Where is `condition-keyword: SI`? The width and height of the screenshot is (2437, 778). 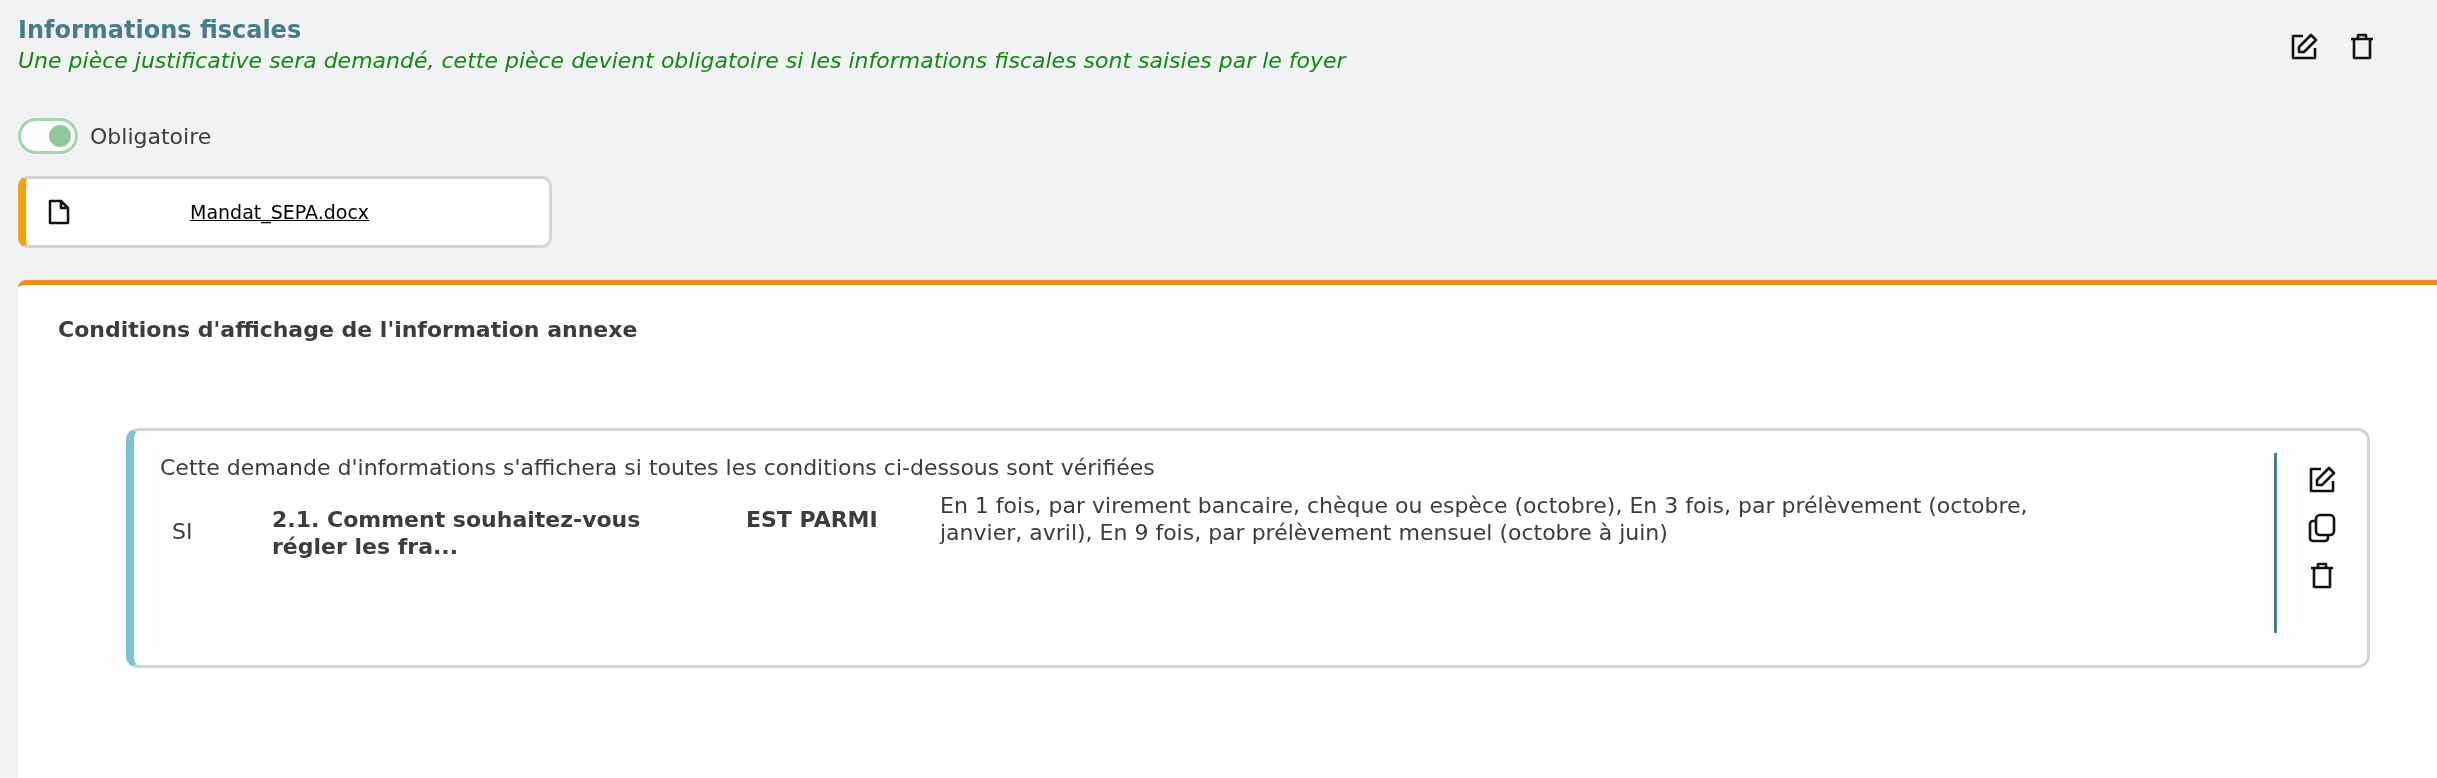
condition-keyword: SI is located at coordinates (182, 531).